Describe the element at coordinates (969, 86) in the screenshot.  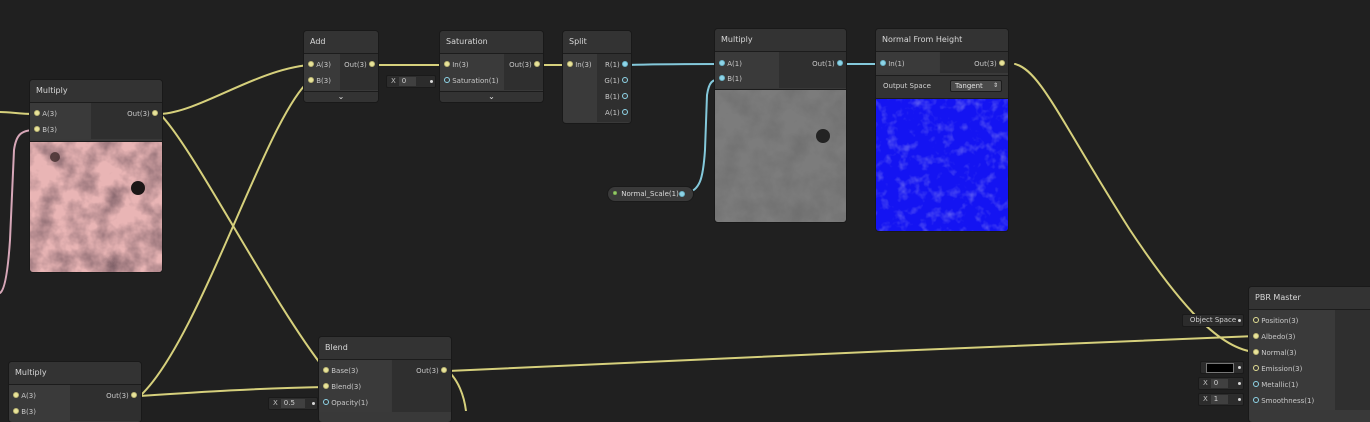
I see `dropdown-value: Tangent` at that location.